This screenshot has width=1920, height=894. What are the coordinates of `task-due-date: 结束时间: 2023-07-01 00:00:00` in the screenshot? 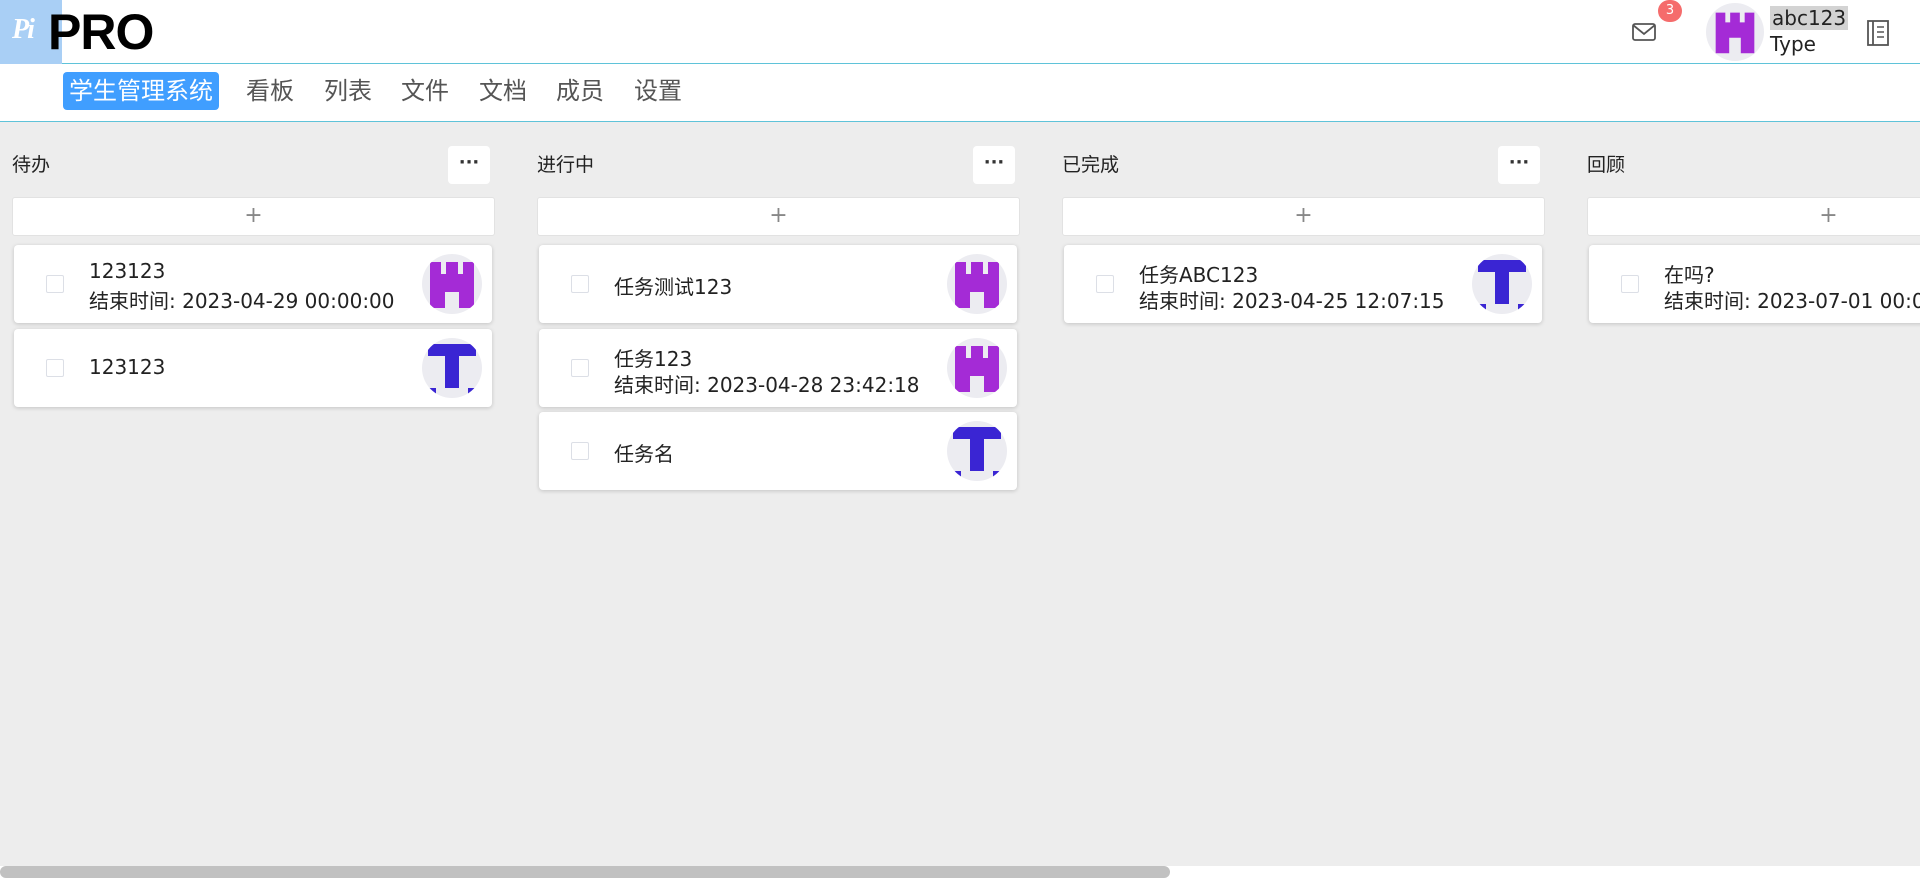 It's located at (1792, 301).